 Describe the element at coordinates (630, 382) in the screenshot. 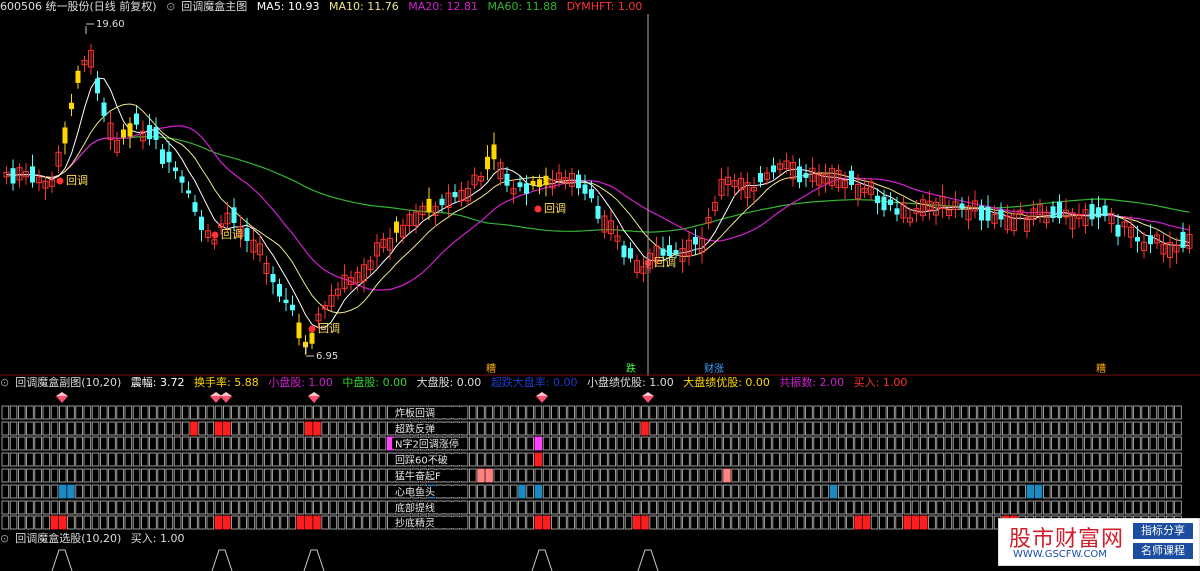

I see `small-quality-value: 小盘绩优股: 1.00` at that location.